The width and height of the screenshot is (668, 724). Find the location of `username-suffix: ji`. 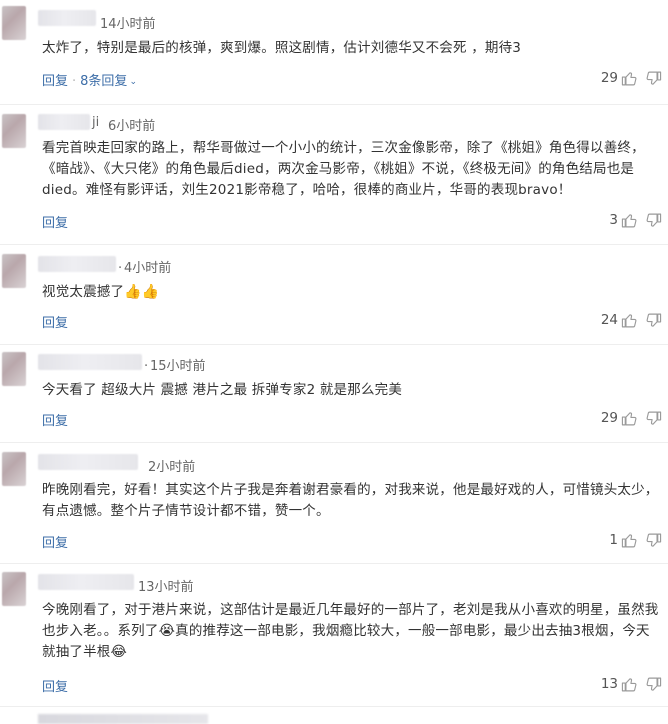

username-suffix: ji is located at coordinates (95, 122).